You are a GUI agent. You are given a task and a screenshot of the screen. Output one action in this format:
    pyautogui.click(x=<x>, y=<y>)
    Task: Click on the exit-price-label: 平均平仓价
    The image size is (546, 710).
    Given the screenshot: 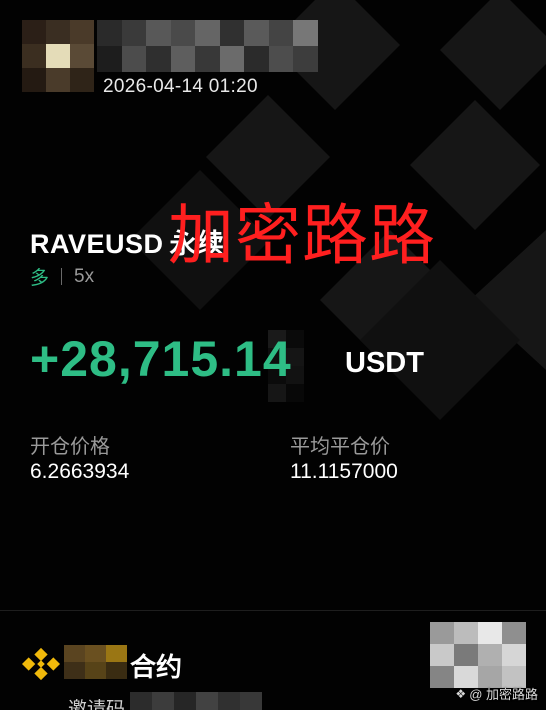 What is the action you would take?
    pyautogui.click(x=340, y=447)
    